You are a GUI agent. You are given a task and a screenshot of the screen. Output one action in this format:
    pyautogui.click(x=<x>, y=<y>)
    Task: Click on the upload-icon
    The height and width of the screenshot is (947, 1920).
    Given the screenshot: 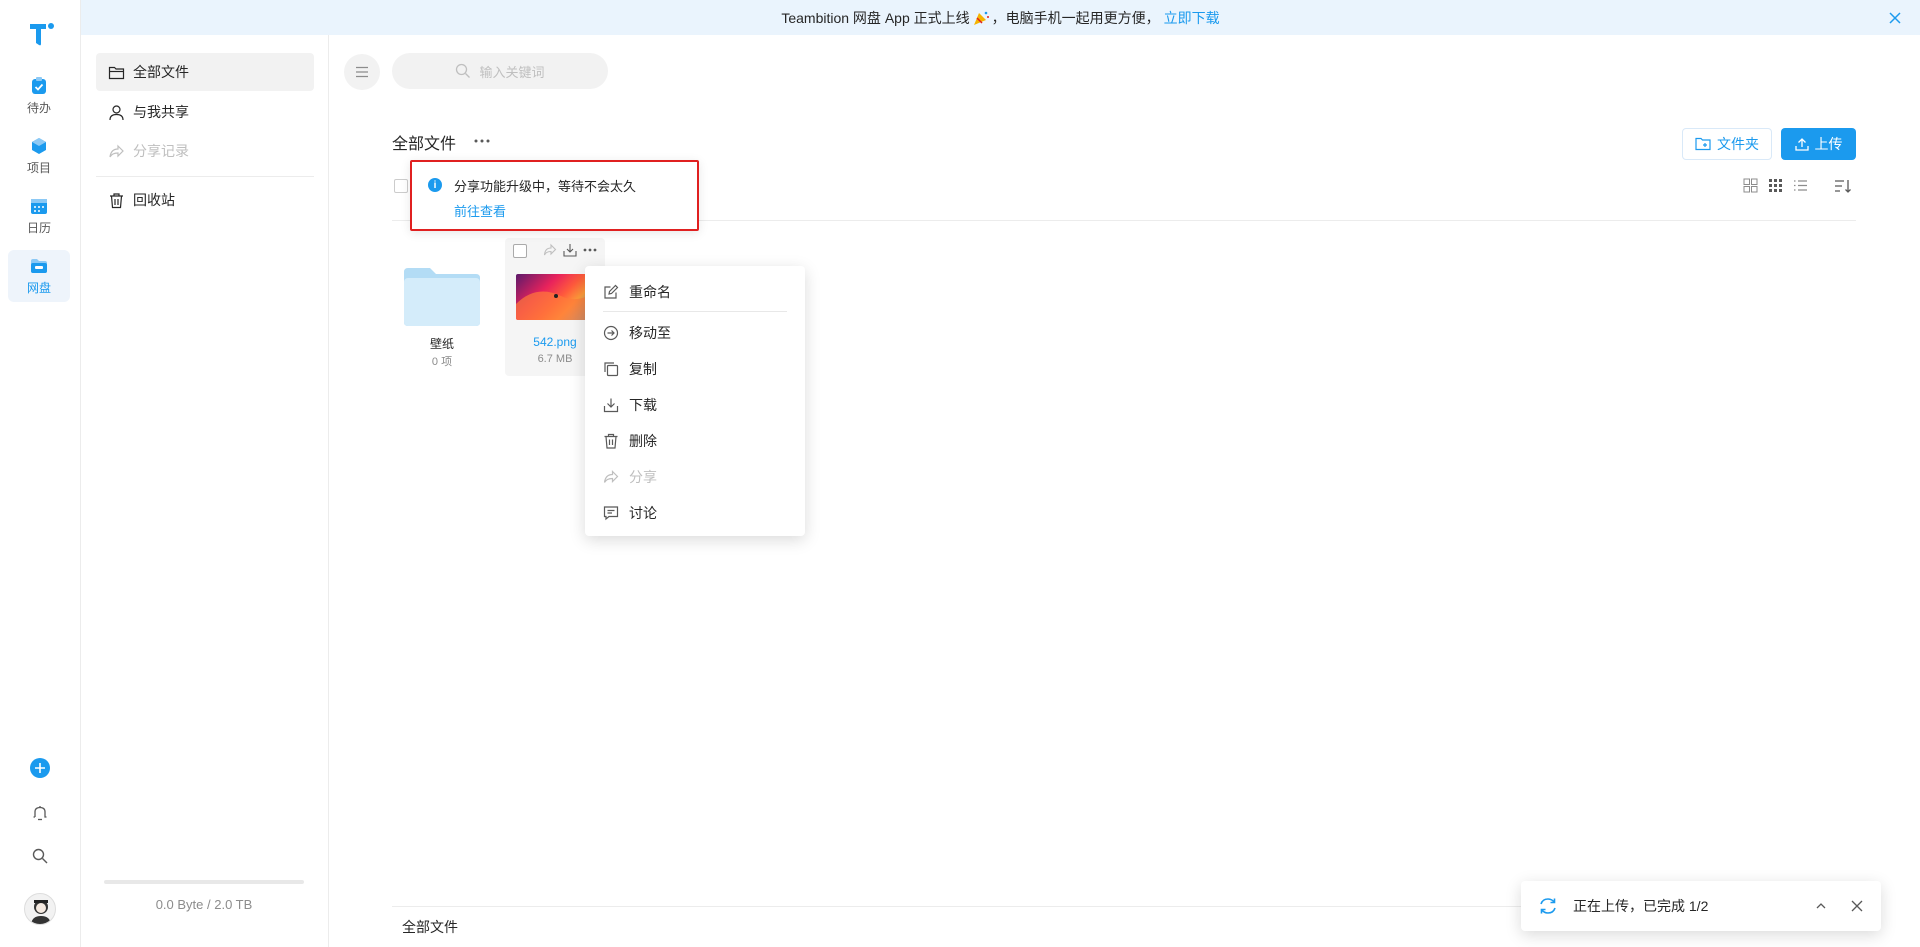 What is the action you would take?
    pyautogui.click(x=1801, y=144)
    